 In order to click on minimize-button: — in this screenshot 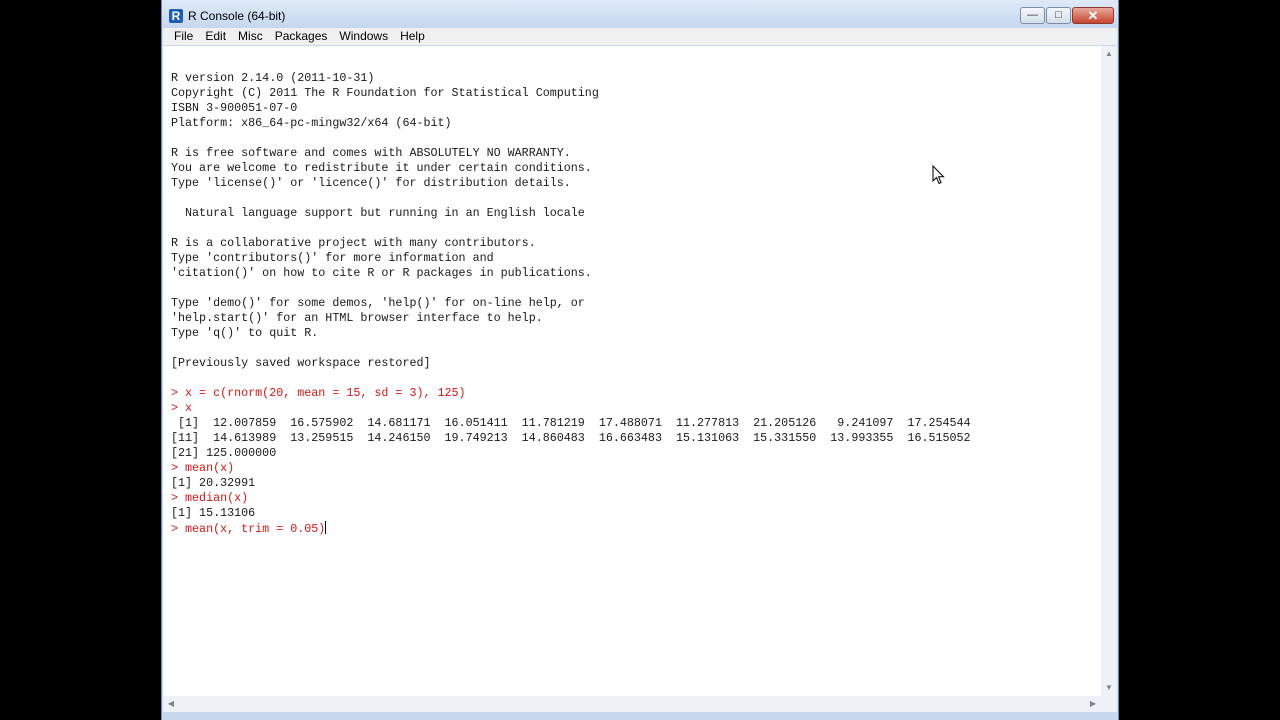, I will do `click(1032, 15)`.